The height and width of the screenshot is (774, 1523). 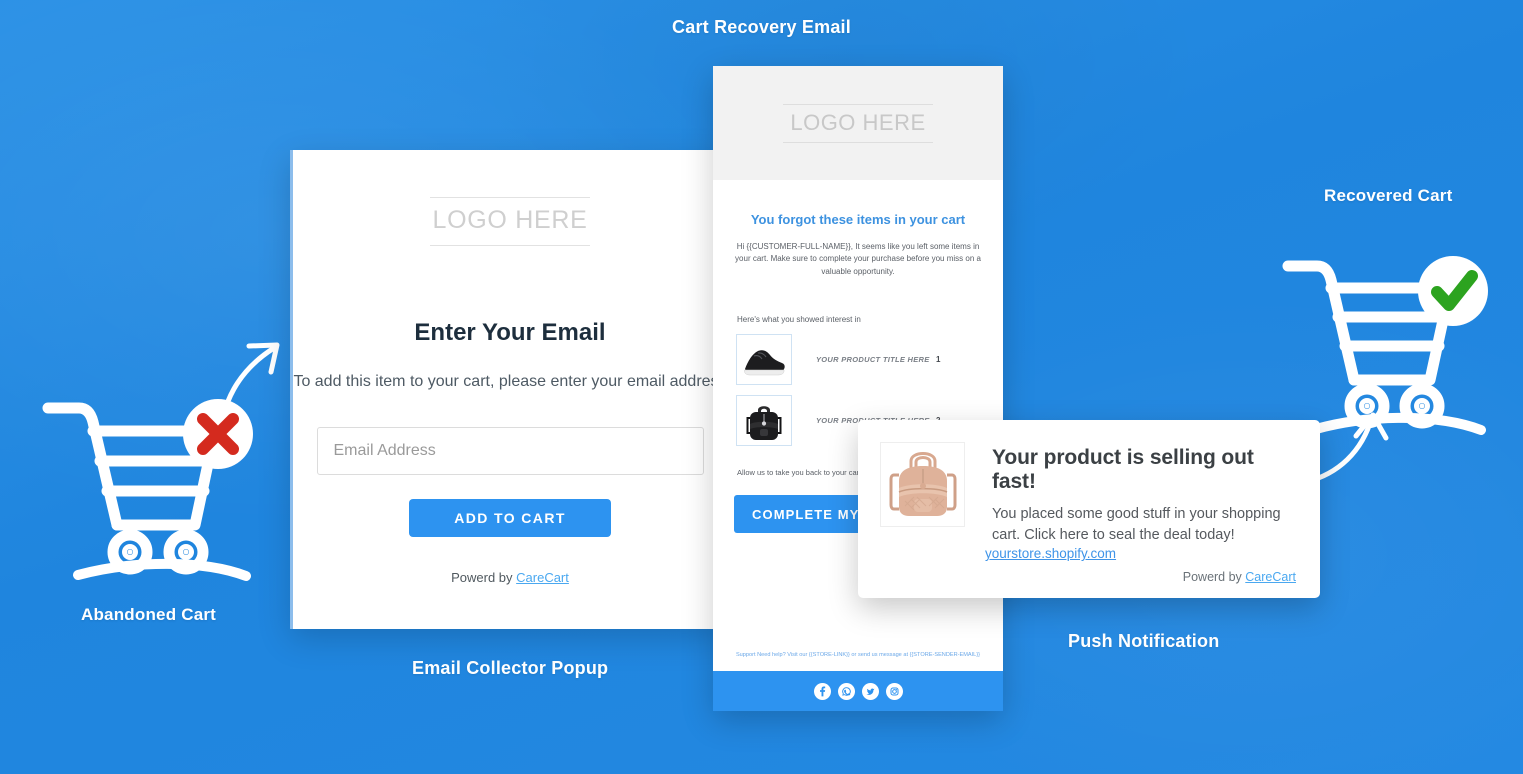 I want to click on email-section-label: Here's what you showed interest in, so click(x=799, y=320).